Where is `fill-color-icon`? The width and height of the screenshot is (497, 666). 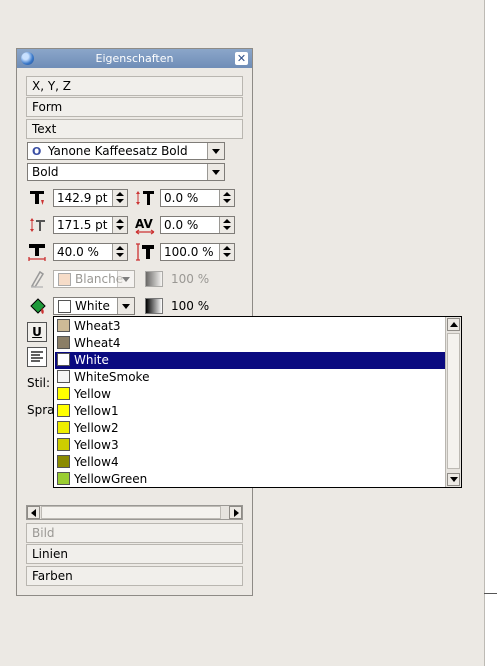
fill-color-icon is located at coordinates (38, 306).